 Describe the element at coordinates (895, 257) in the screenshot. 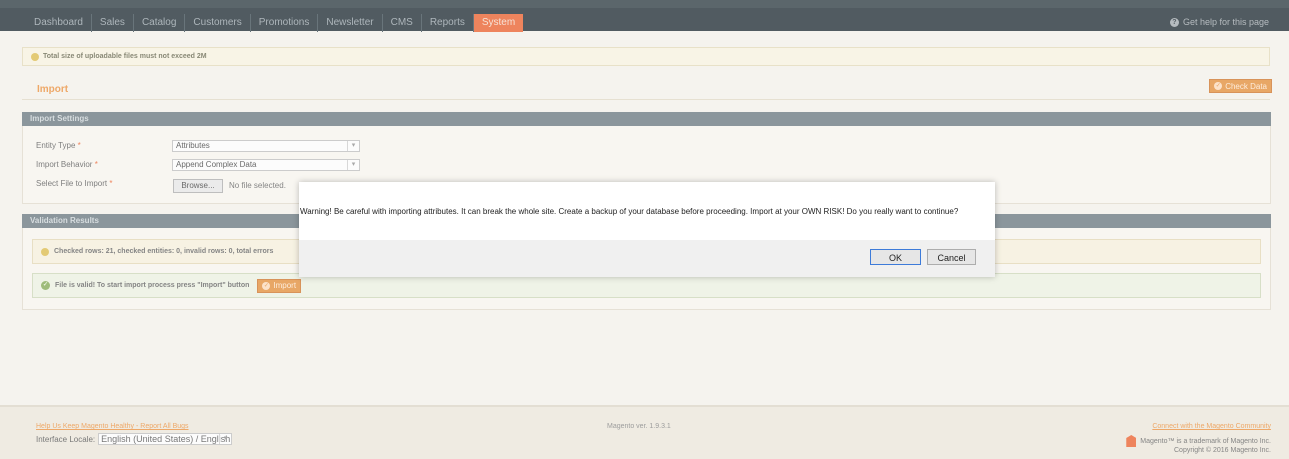

I see `ok-button: OK` at that location.